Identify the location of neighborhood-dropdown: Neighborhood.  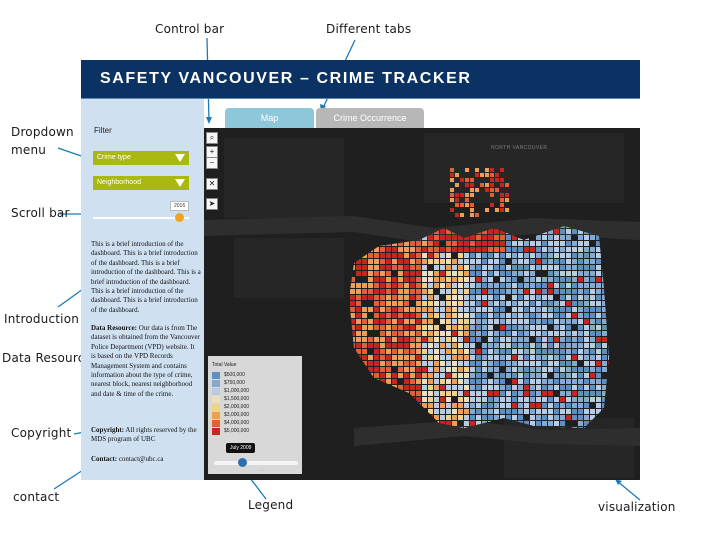
(141, 183).